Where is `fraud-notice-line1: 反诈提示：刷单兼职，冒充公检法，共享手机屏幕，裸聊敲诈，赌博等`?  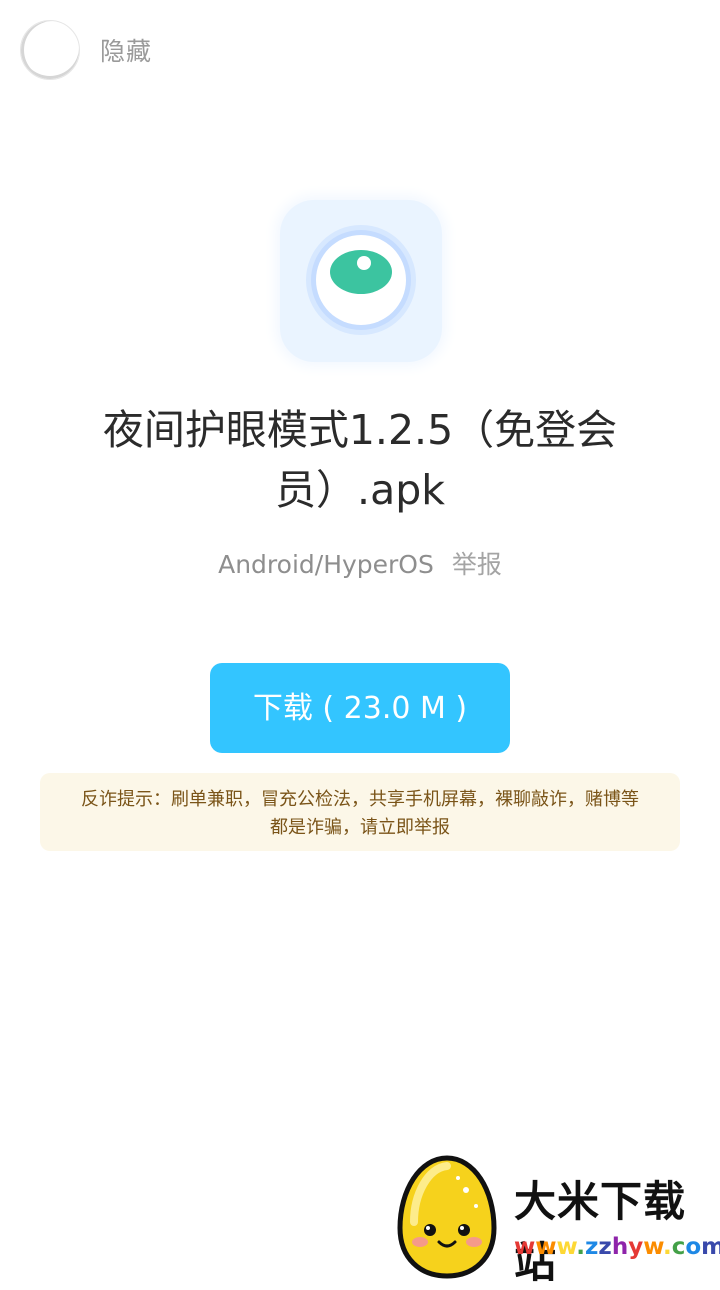
fraud-notice-line1: 反诈提示：刷单兼职，冒充公检法，共享手机屏幕，裸聊敲诈，赌博等 is located at coordinates (360, 799).